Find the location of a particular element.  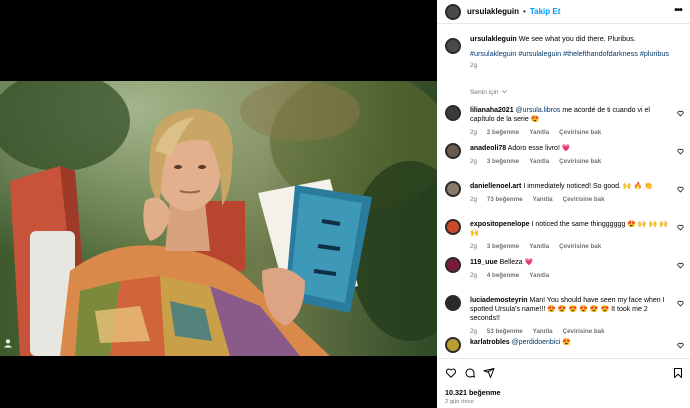

comment-icon is located at coordinates (470, 373).